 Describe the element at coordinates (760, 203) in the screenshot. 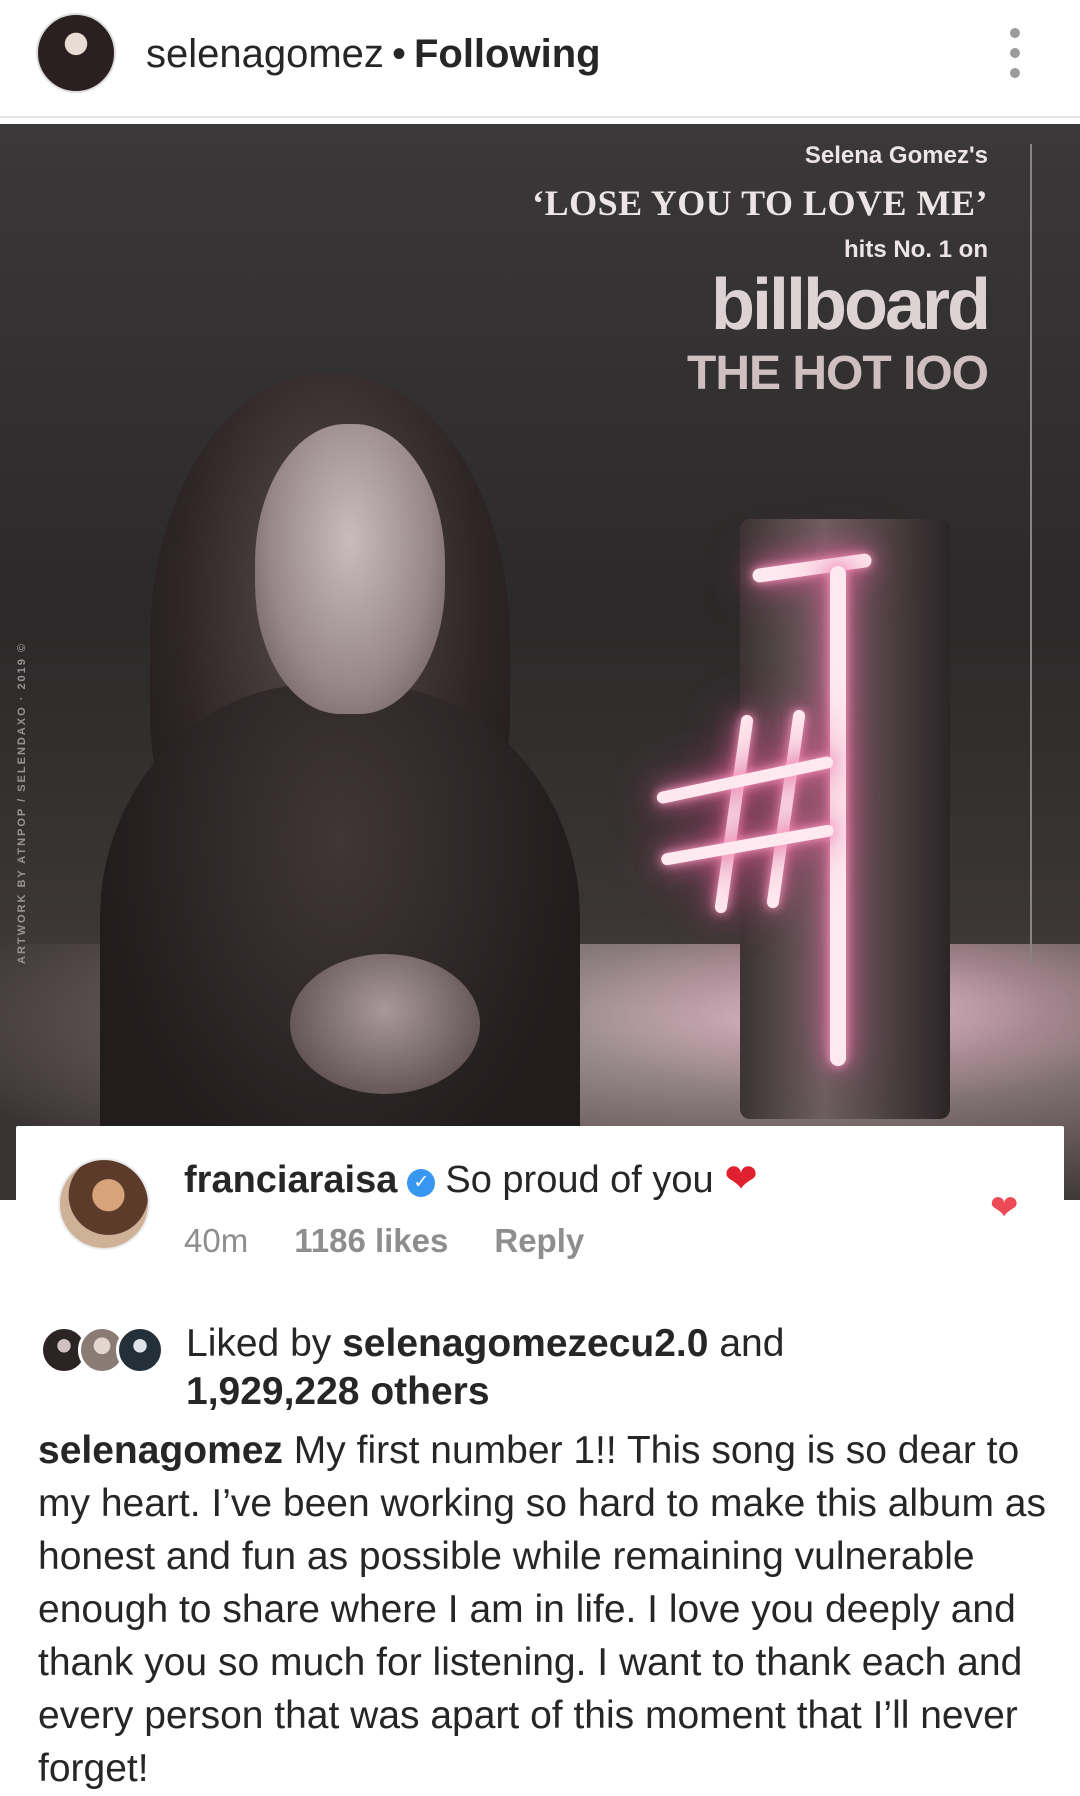

I see `image-song-title: ‘LOSE YOU TO LOVE ME’` at that location.